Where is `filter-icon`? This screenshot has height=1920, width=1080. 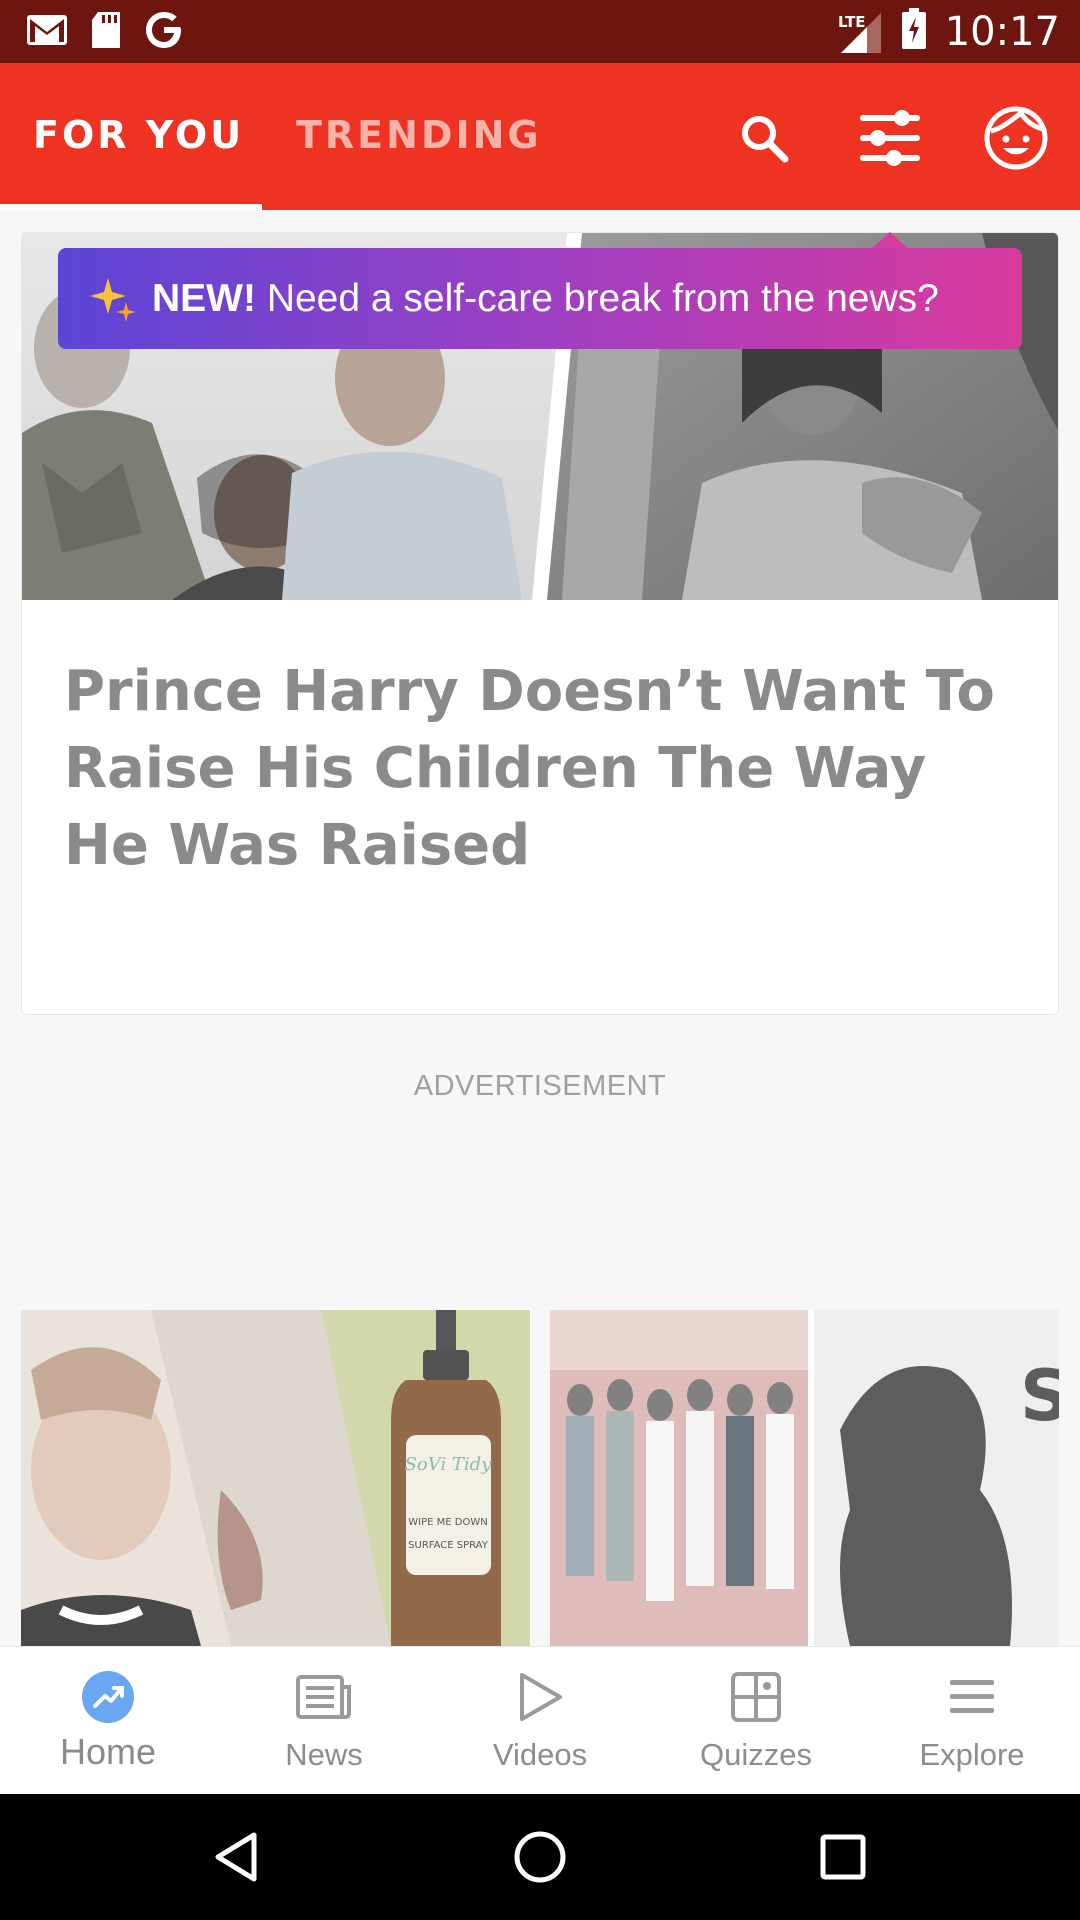
filter-icon is located at coordinates (890, 138).